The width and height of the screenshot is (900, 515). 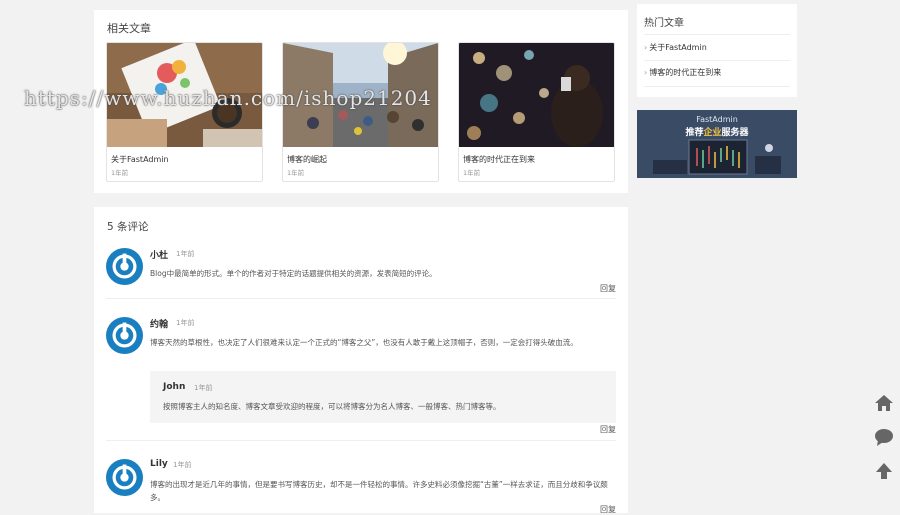 I want to click on comment-actions: 回复, so click(x=361, y=430).